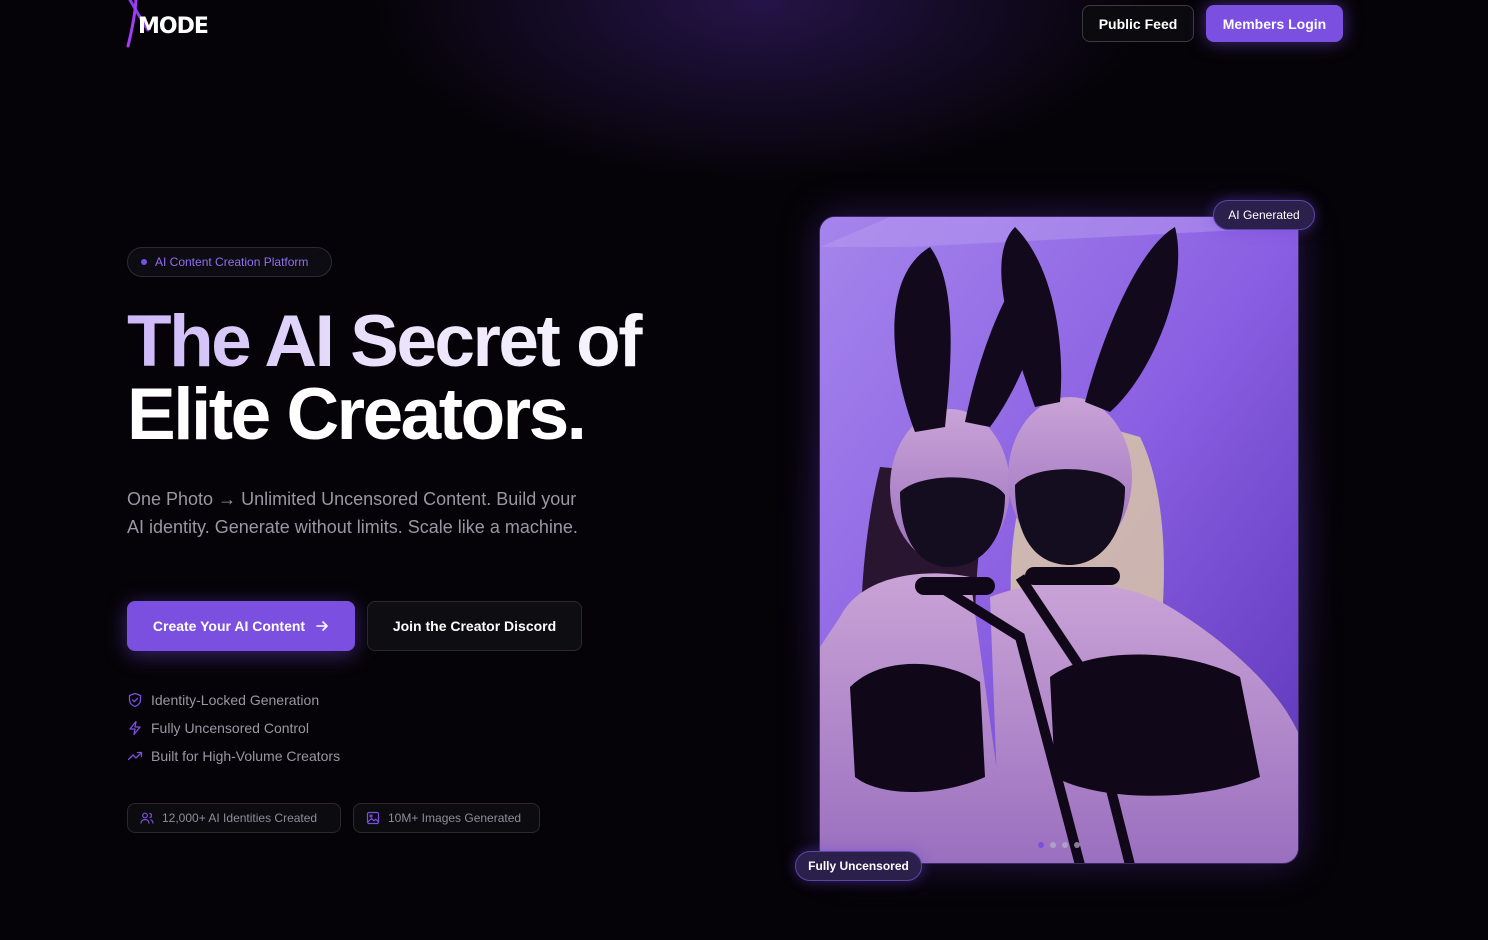 The image size is (1488, 940). I want to click on feature-item: Built for High-Volume Creators, so click(233, 756).